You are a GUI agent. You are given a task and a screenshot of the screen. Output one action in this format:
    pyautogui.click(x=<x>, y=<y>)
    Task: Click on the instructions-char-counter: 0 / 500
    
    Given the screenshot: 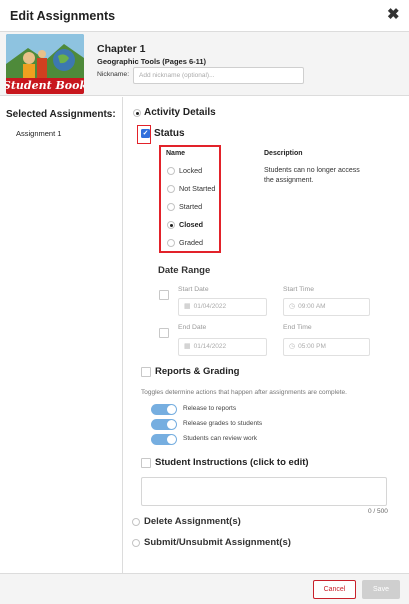 What is the action you would take?
    pyautogui.click(x=378, y=511)
    